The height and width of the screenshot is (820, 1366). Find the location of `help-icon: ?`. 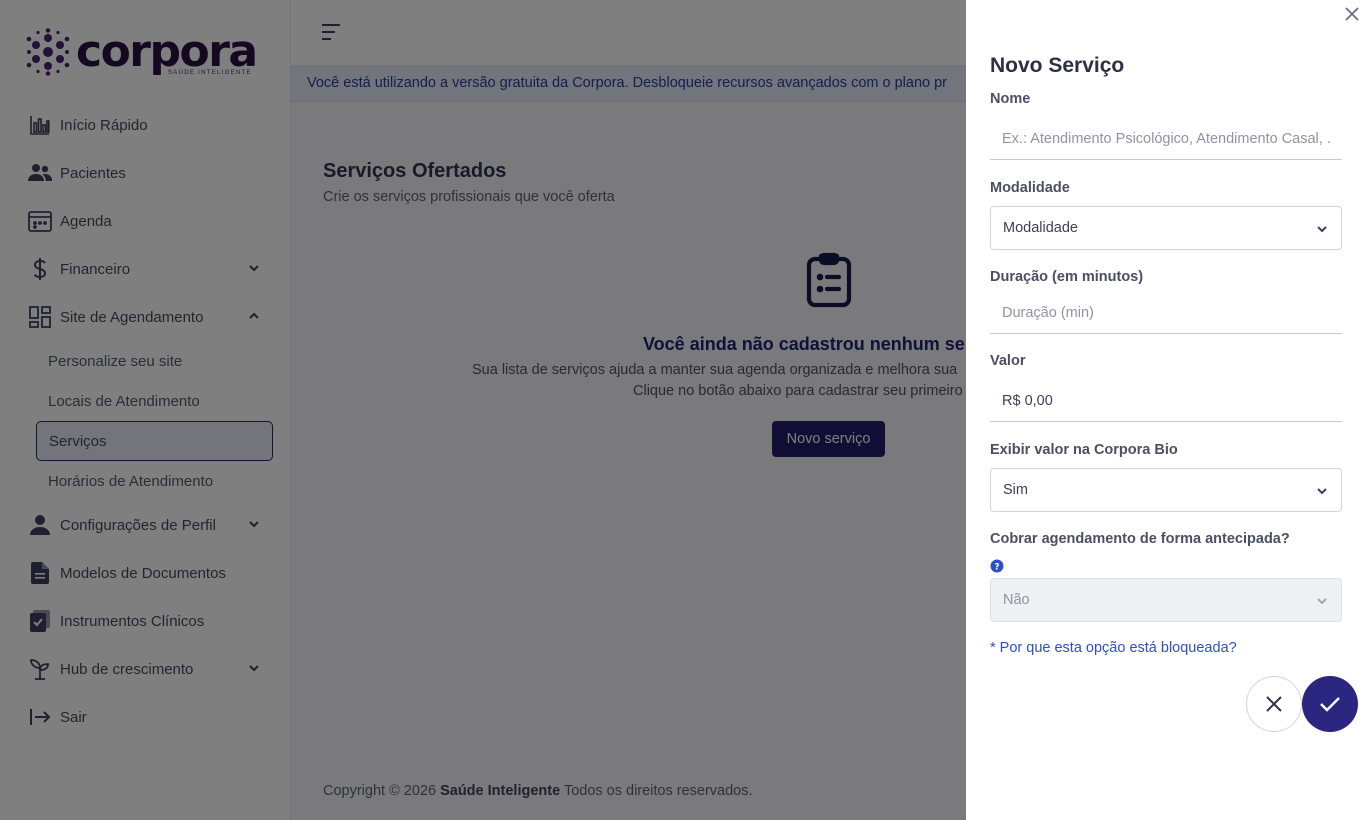

help-icon: ? is located at coordinates (997, 566).